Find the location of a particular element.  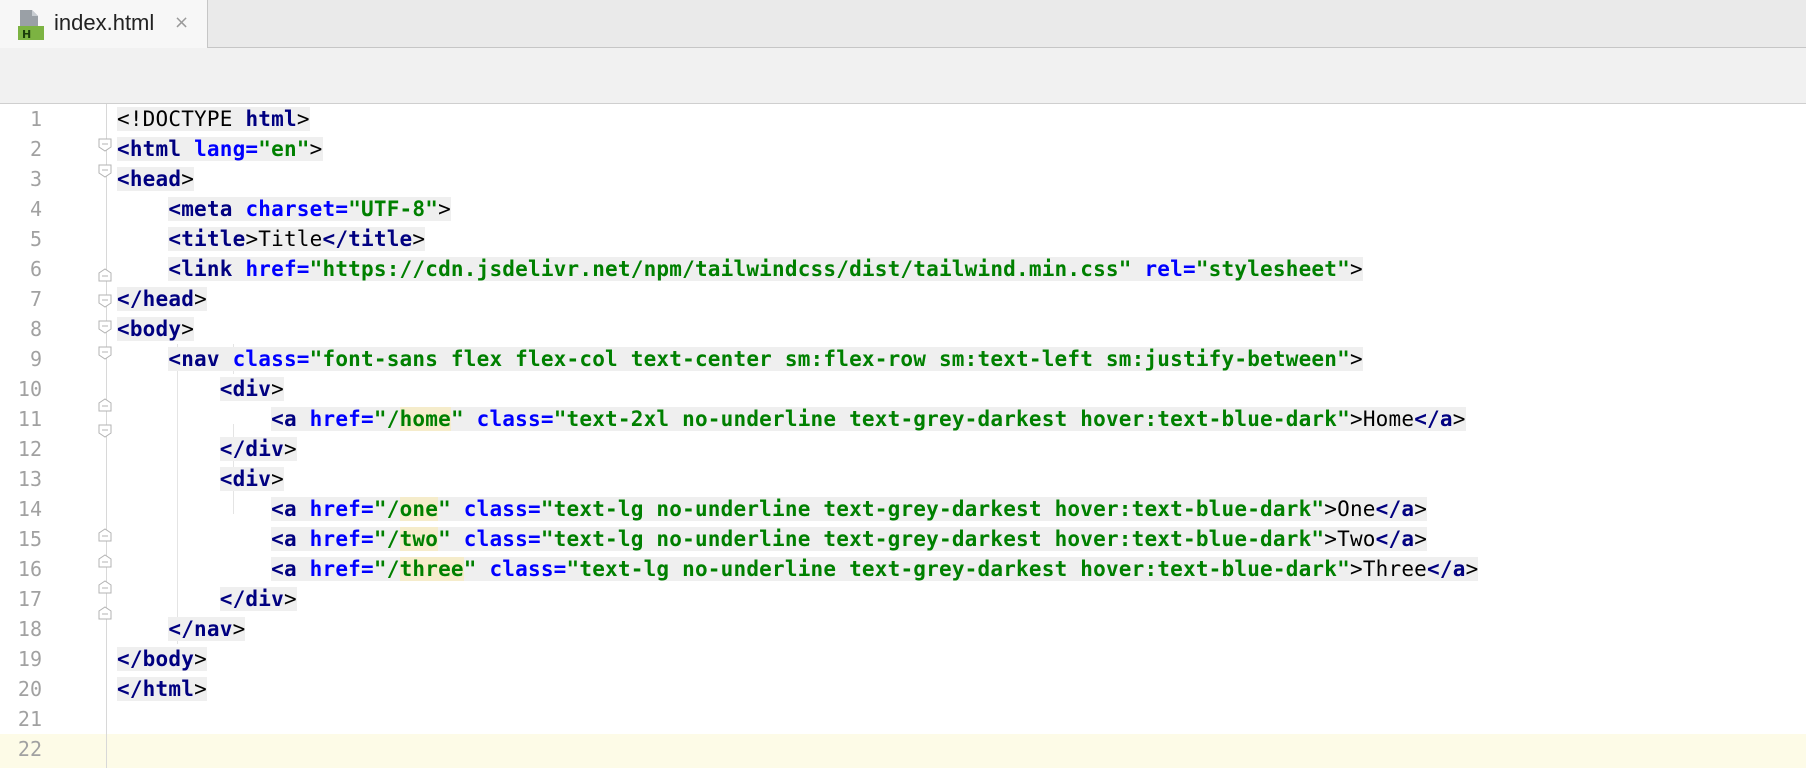

code-token: "en" is located at coordinates (284, 149).